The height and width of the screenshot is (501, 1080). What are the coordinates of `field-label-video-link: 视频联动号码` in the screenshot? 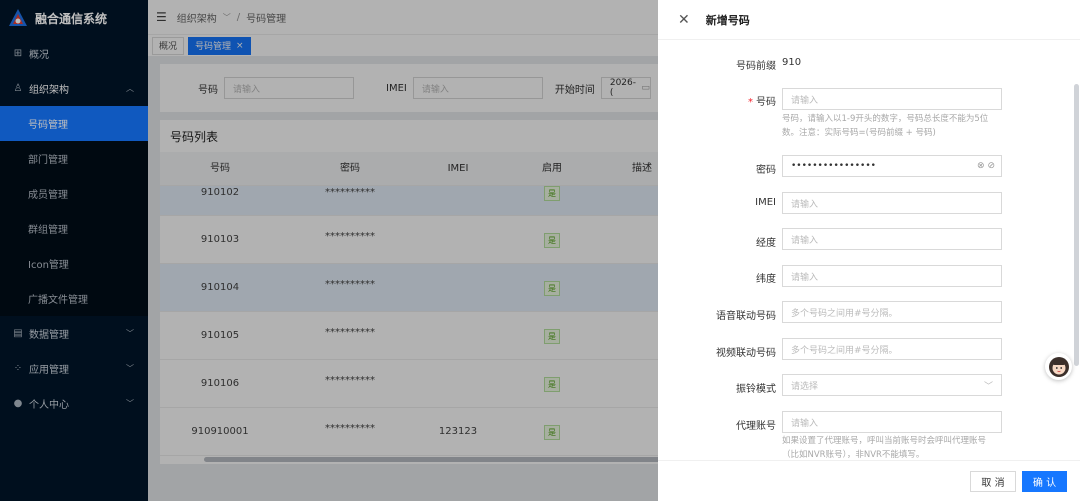 It's located at (746, 353).